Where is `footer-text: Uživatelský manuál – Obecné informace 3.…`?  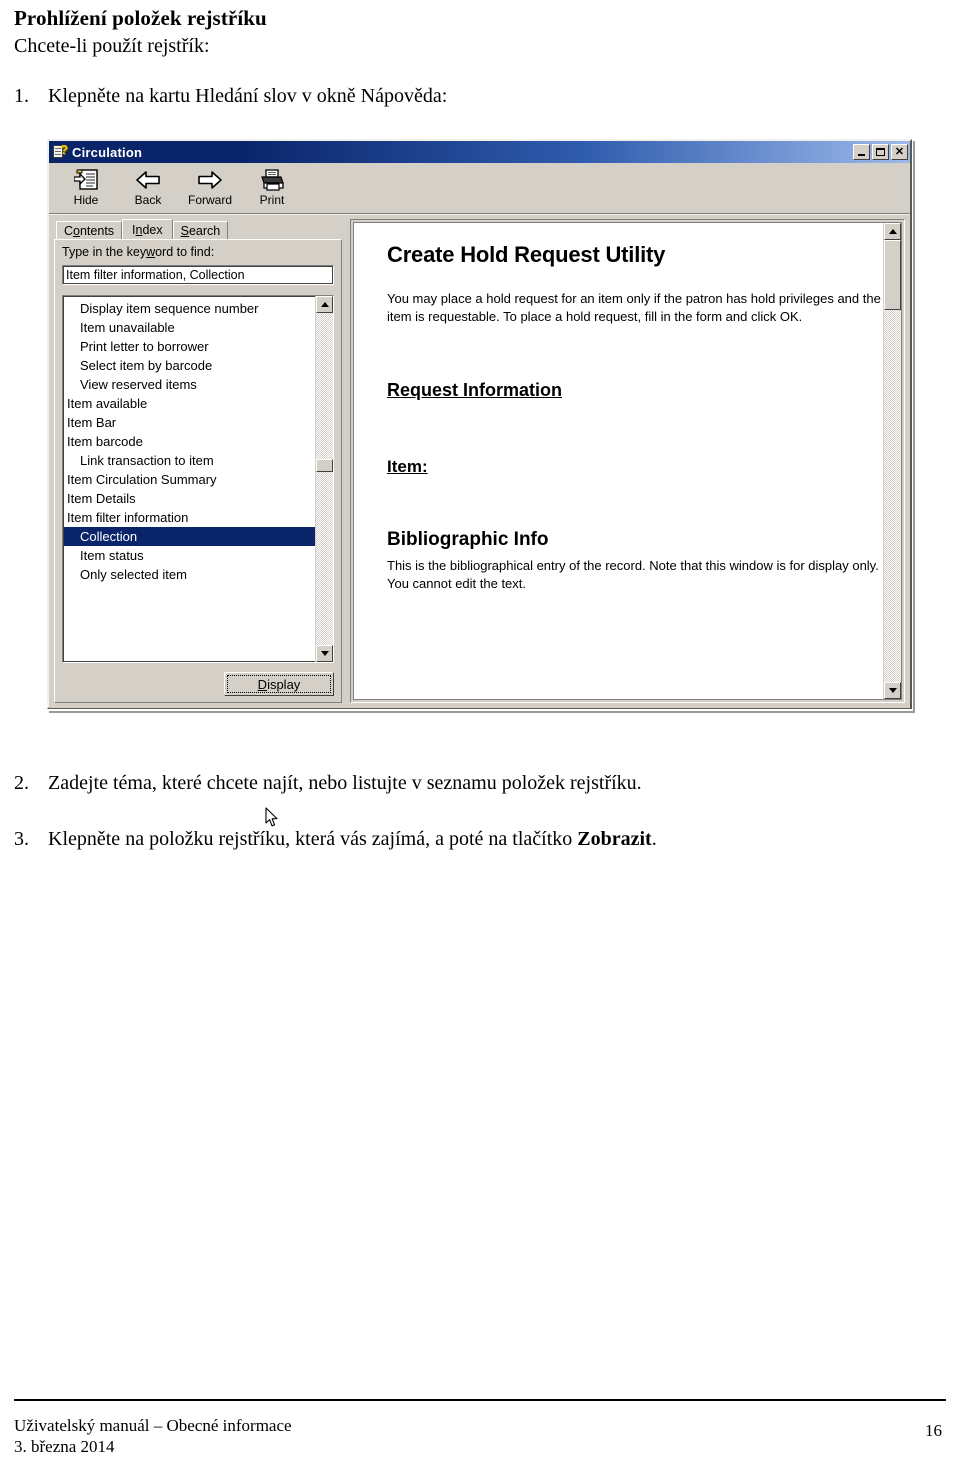
footer-text: Uživatelský manuál – Obecné informace 3.… is located at coordinates (153, 1436).